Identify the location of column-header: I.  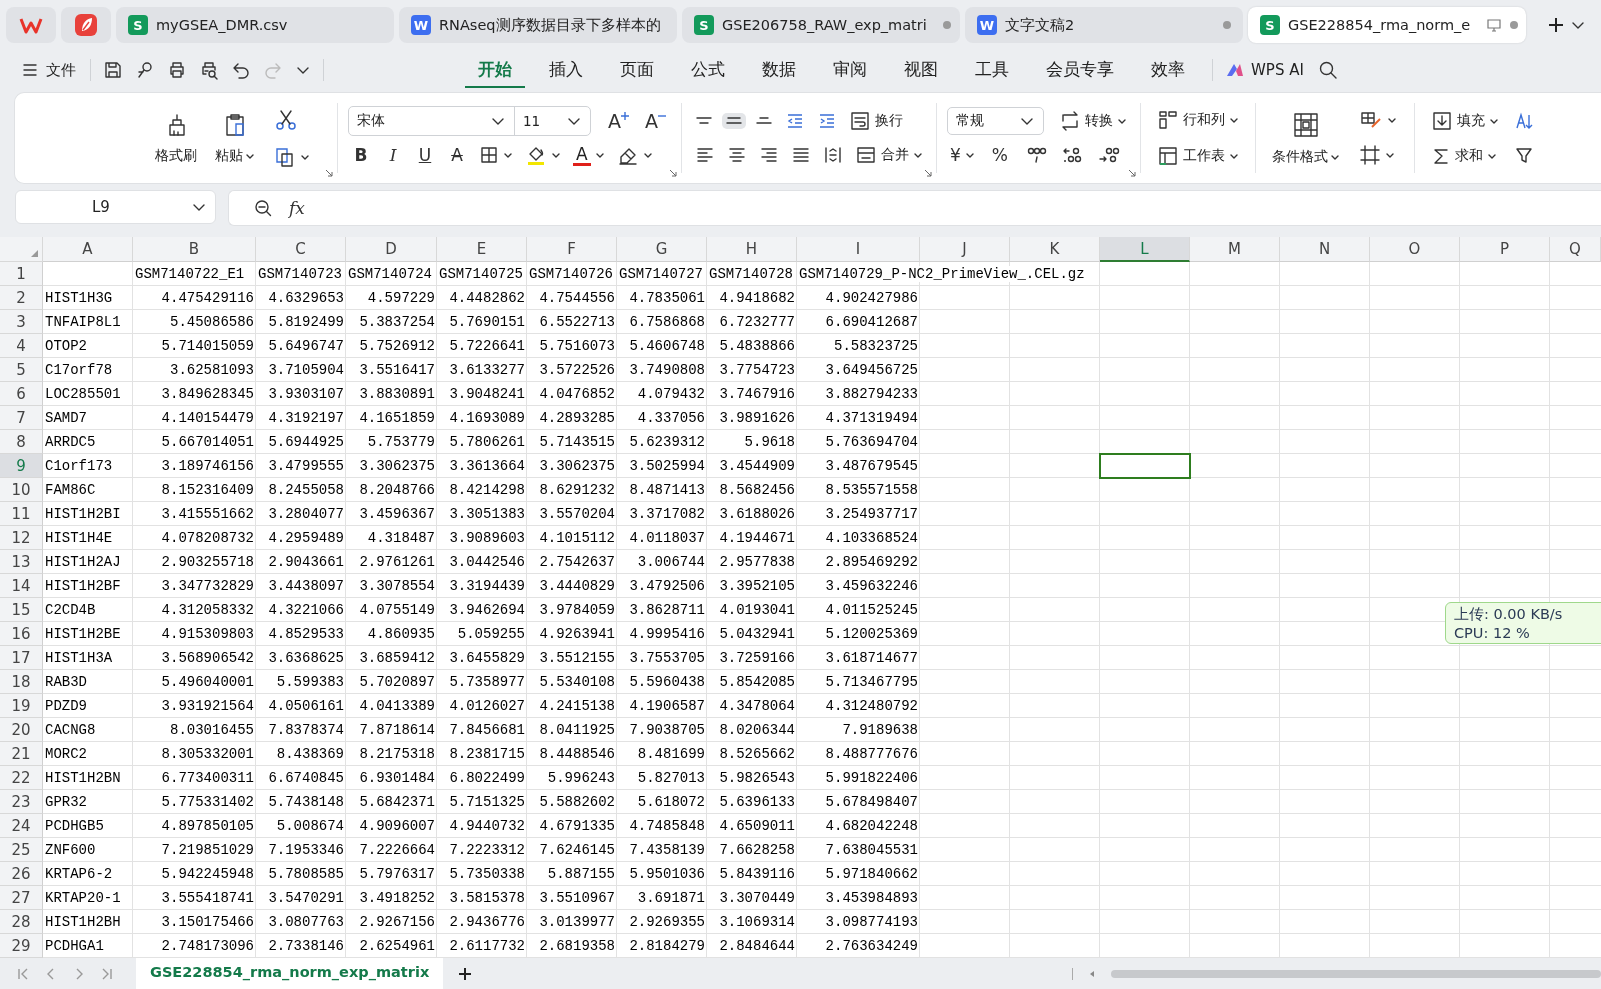
(858, 249).